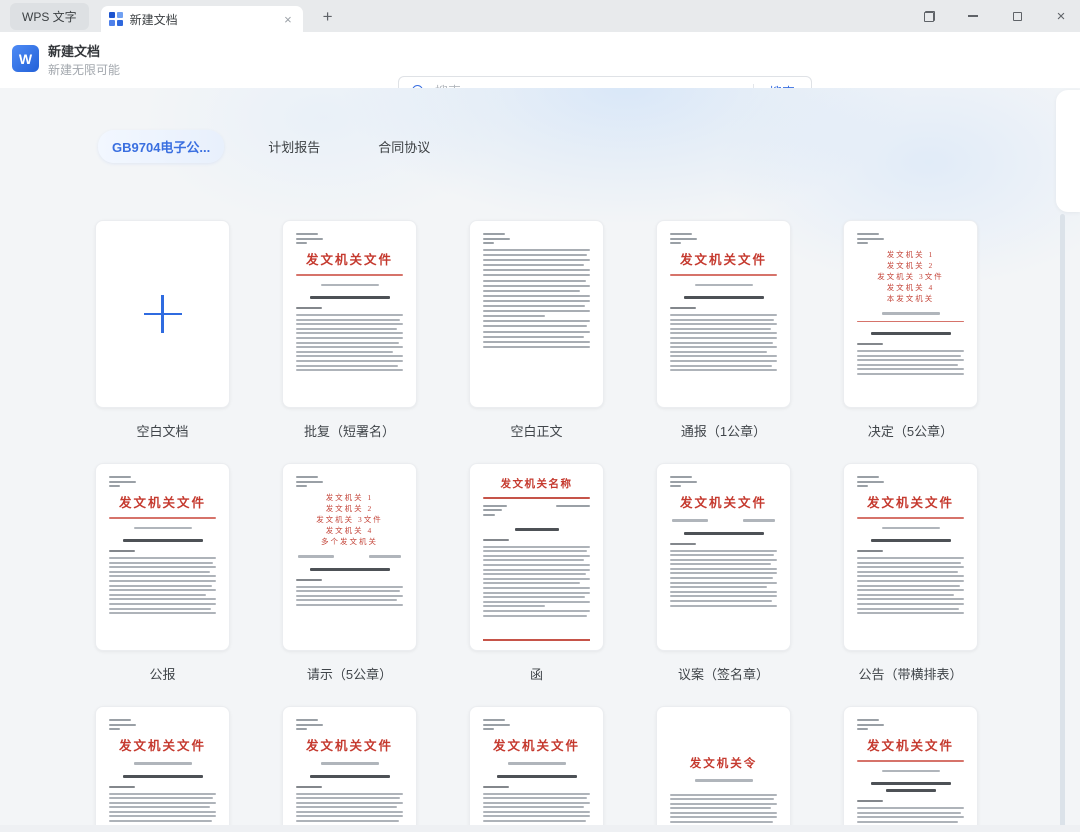 This screenshot has height=832, width=1080. What do you see at coordinates (162, 431) in the screenshot?
I see `template-label: 空白文档` at bounding box center [162, 431].